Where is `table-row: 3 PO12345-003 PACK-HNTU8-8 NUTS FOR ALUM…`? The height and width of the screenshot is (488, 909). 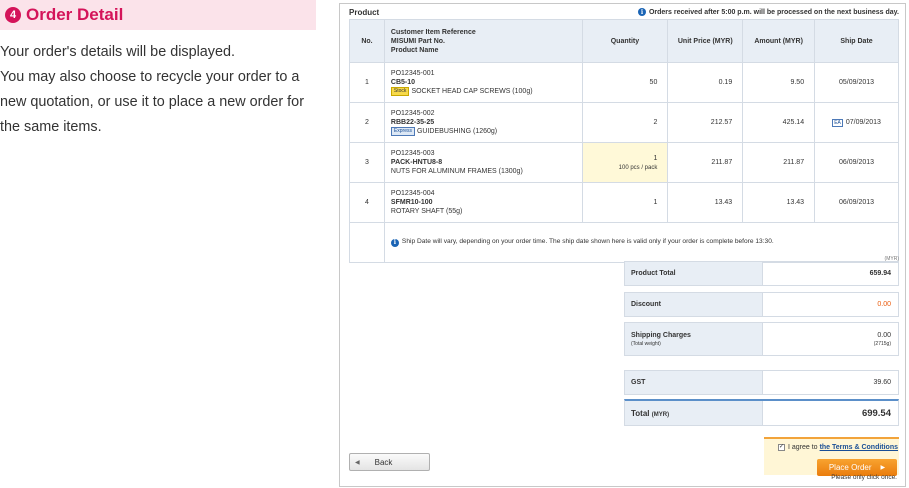 table-row: 3 PO12345-003 PACK-HNTU8-8 NUTS FOR ALUM… is located at coordinates (624, 162).